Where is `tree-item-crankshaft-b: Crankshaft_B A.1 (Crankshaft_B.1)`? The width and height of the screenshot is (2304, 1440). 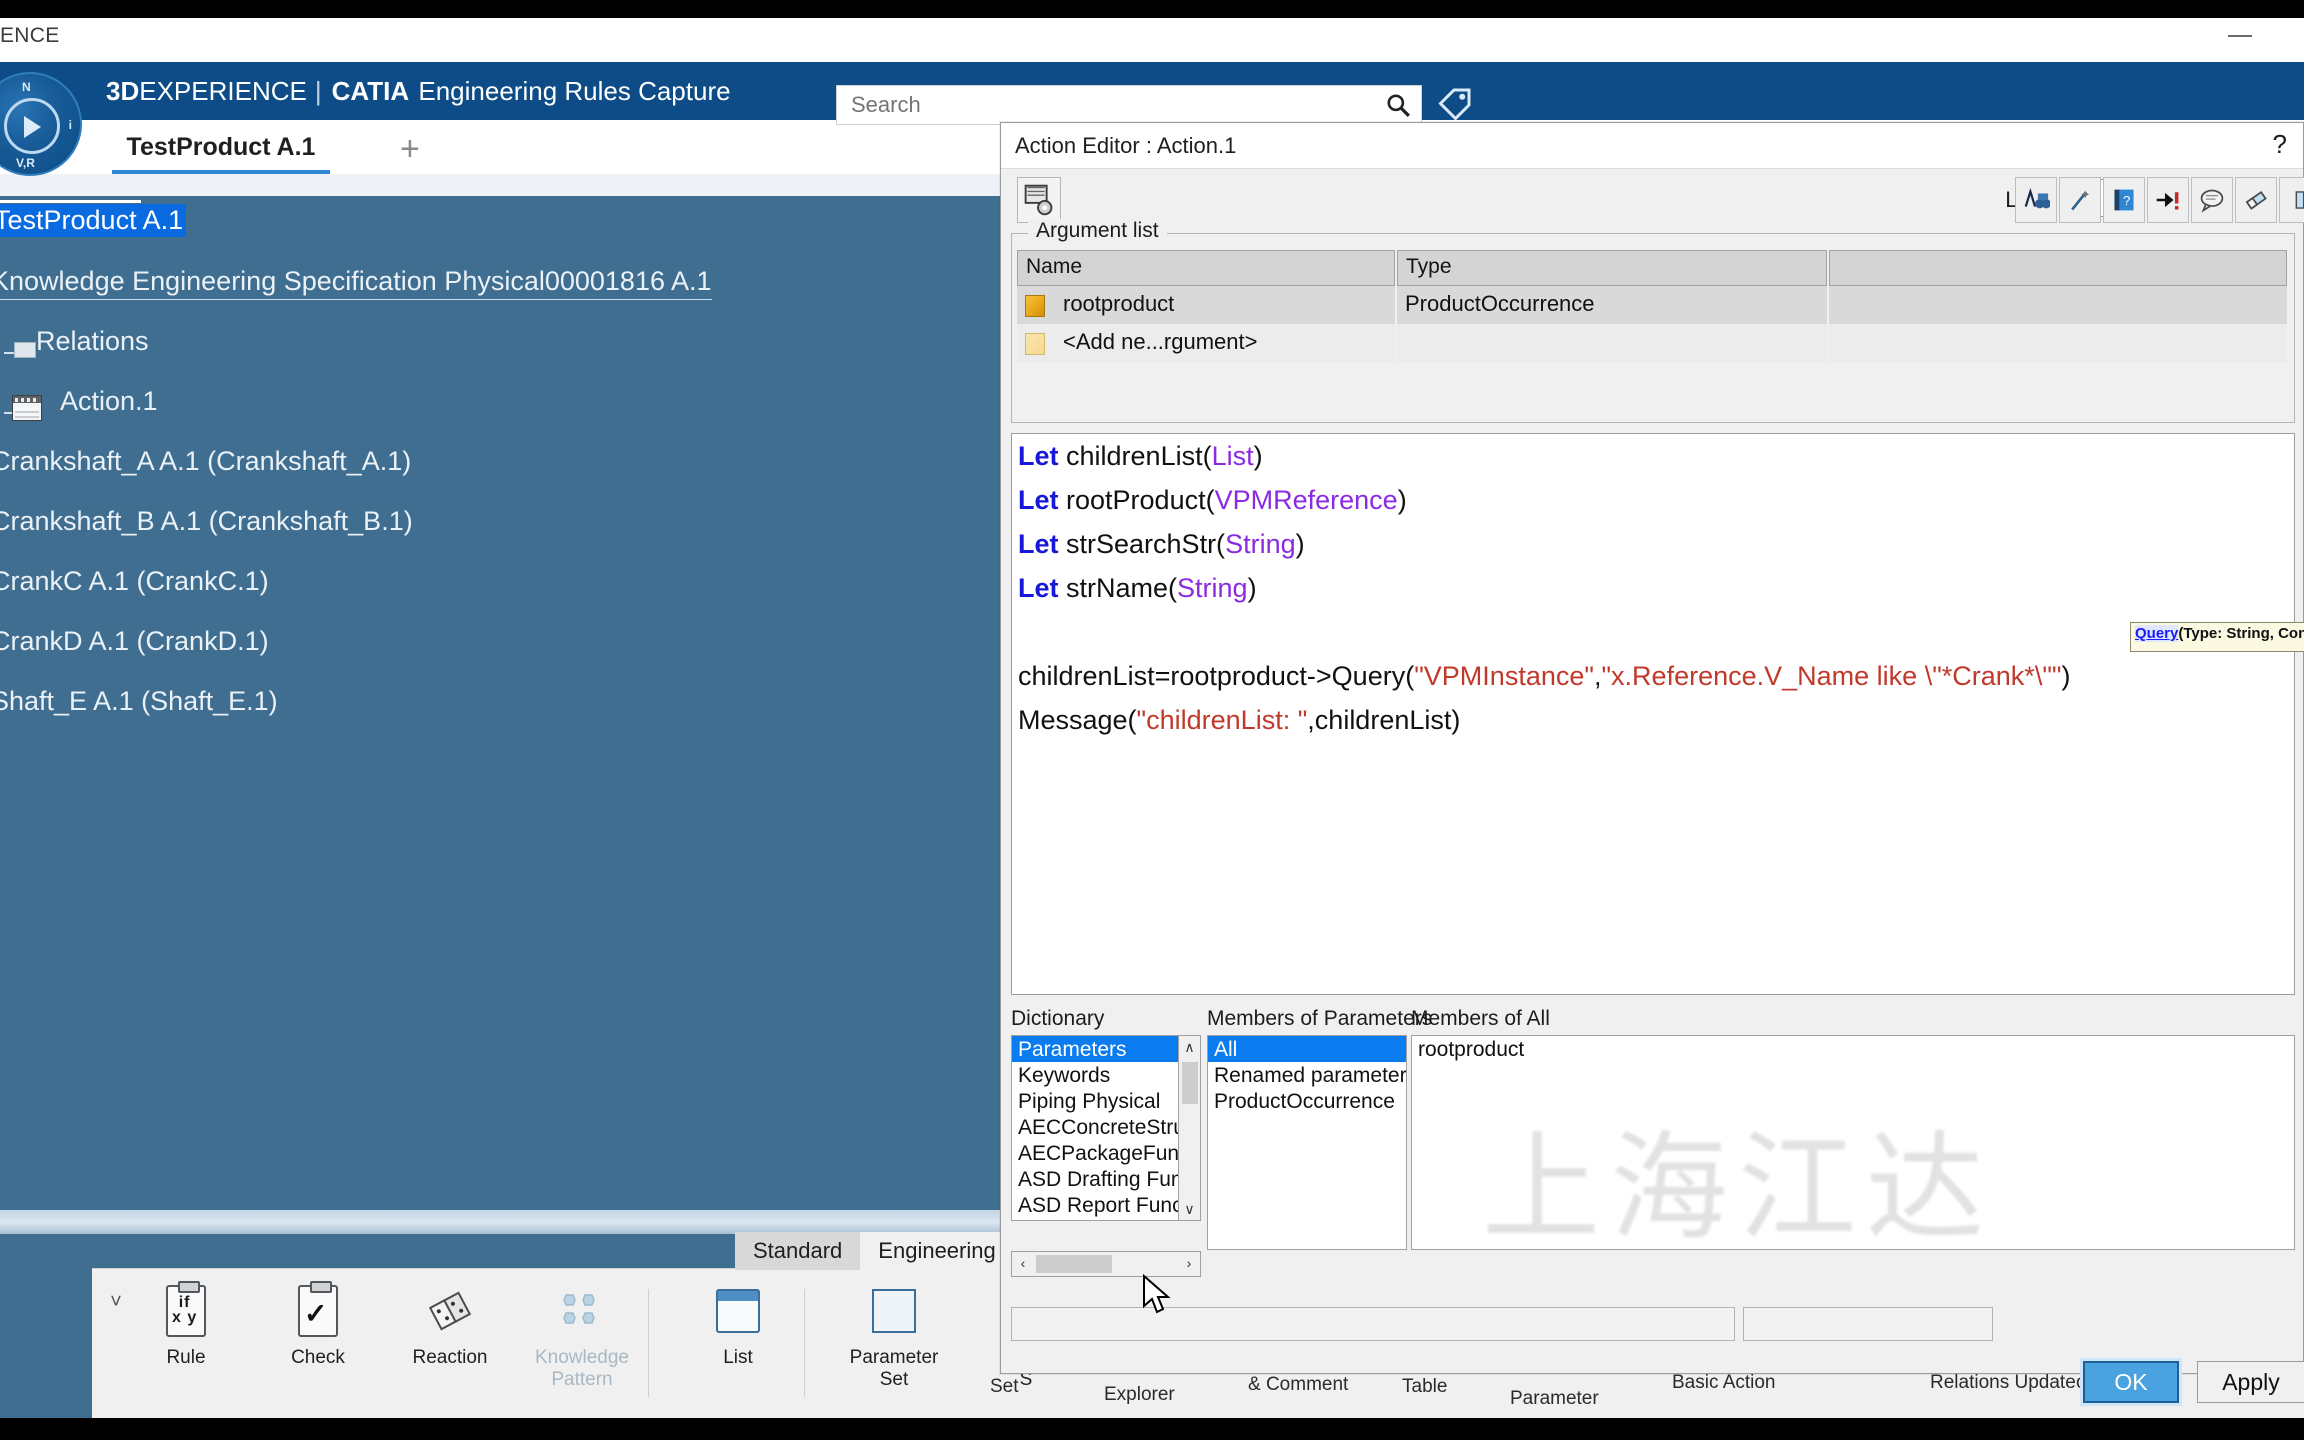 tree-item-crankshaft-b: Crankshaft_B A.1 (Crankshaft_B.1) is located at coordinates (500, 530).